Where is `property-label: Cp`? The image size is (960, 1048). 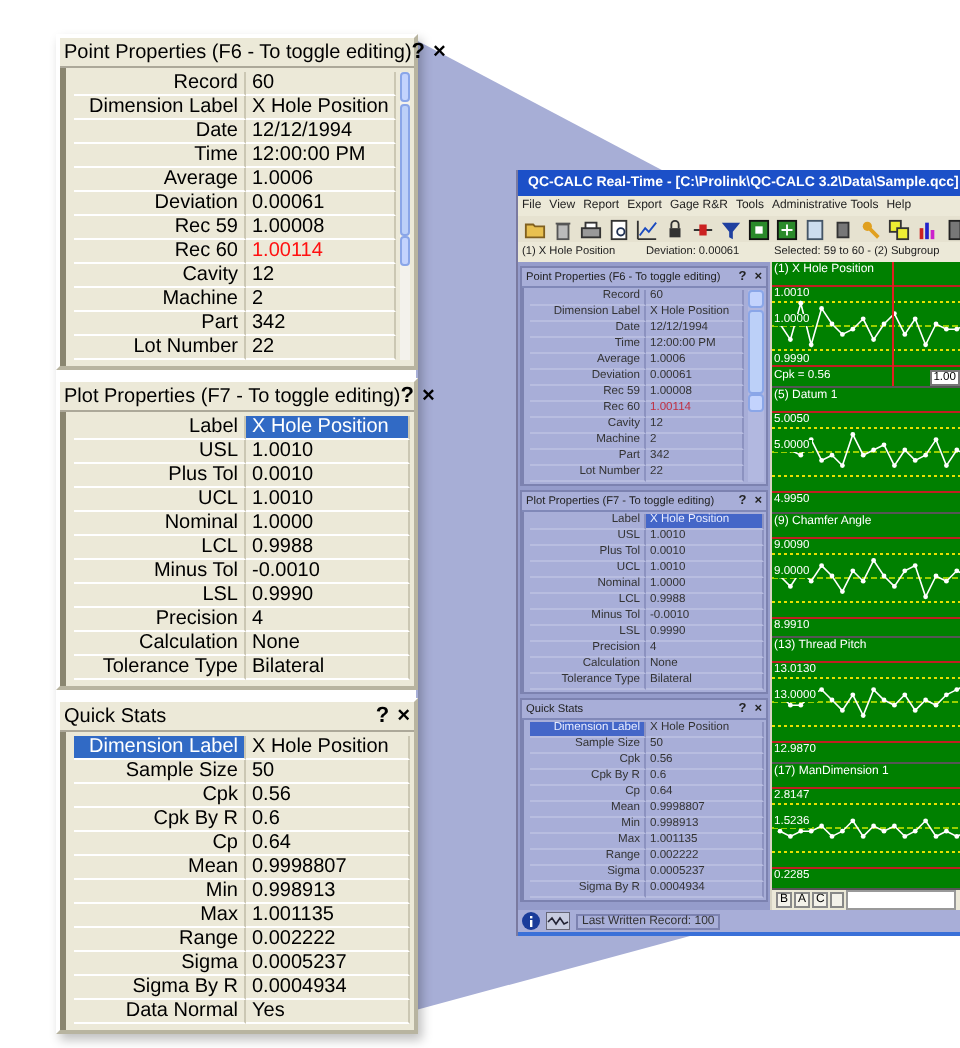
property-label: Cp is located at coordinates (160, 844).